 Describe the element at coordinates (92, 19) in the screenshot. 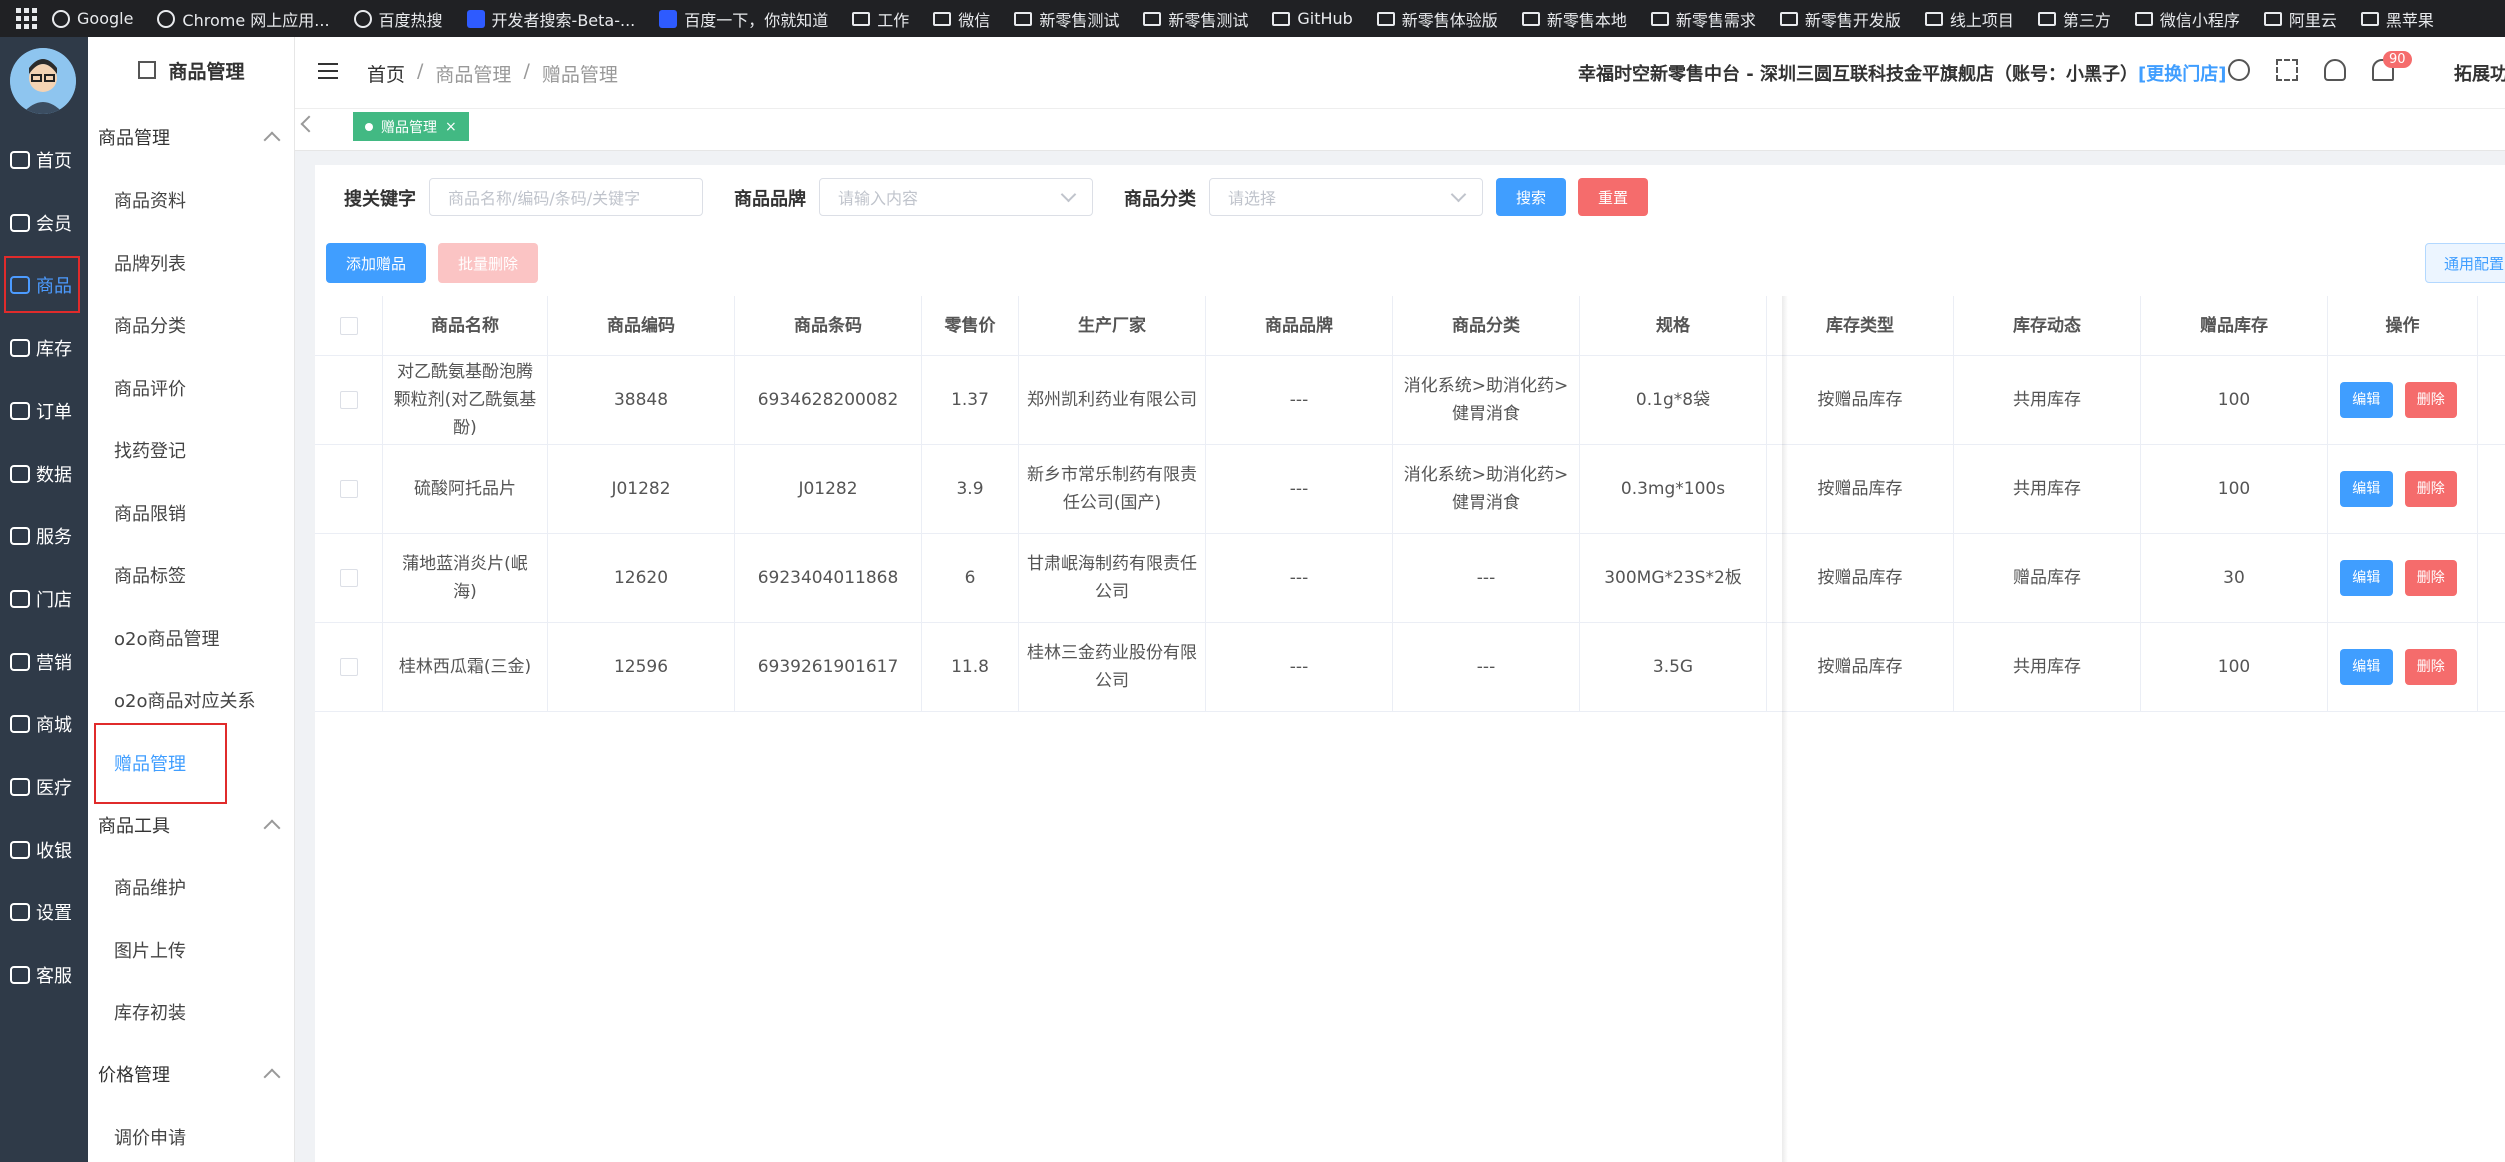

I see `bookmark-item: Google` at that location.